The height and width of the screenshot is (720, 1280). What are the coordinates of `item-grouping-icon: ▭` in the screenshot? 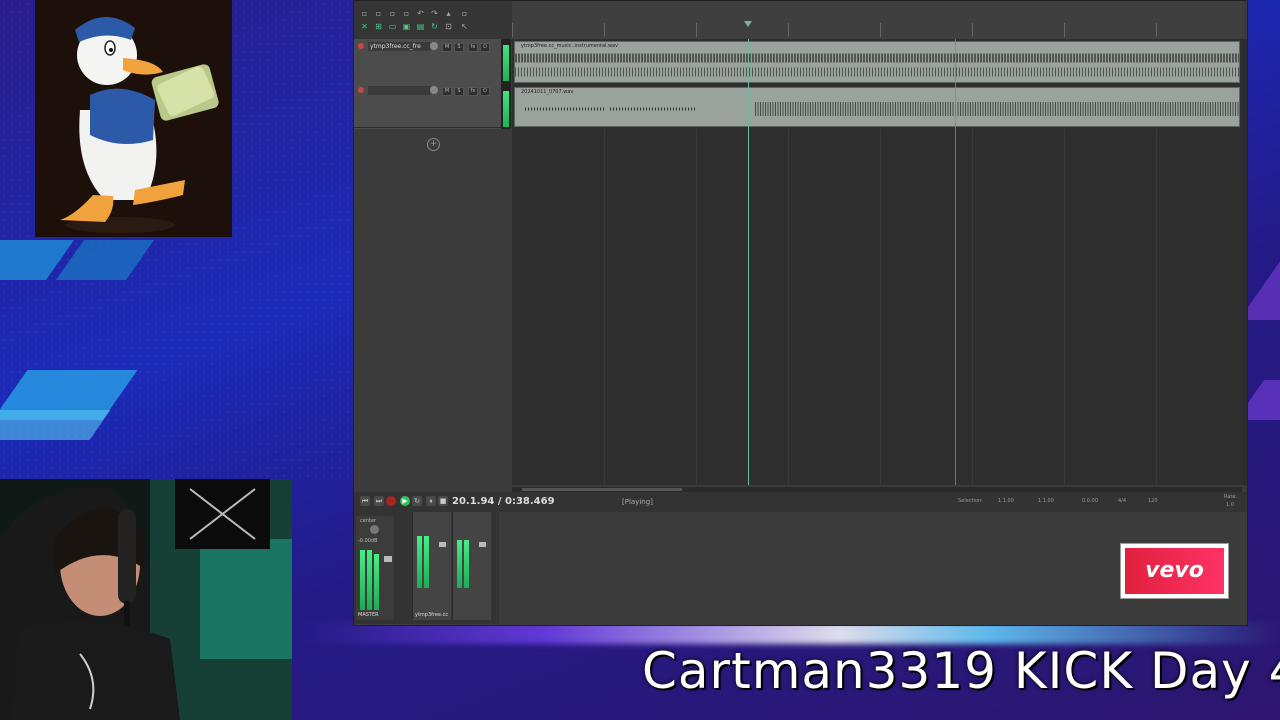 It's located at (392, 26).